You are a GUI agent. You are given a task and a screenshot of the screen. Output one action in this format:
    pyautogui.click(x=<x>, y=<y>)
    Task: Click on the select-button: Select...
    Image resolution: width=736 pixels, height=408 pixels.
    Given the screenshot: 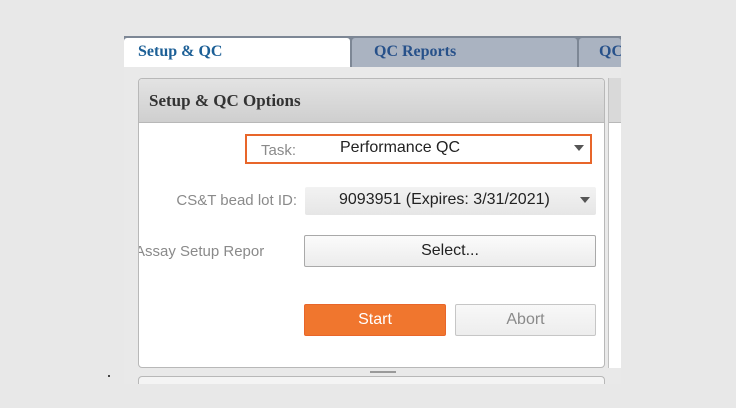 What is the action you would take?
    pyautogui.click(x=450, y=251)
    